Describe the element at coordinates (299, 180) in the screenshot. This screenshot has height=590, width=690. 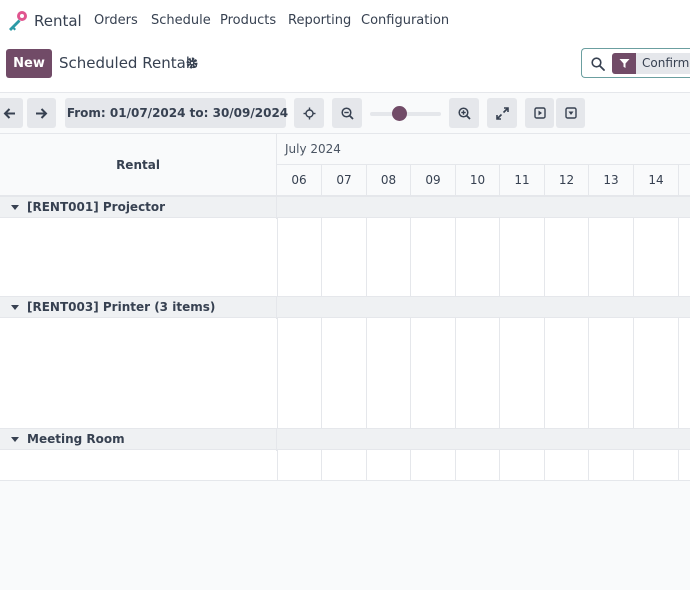
I see `day-header: 06` at that location.